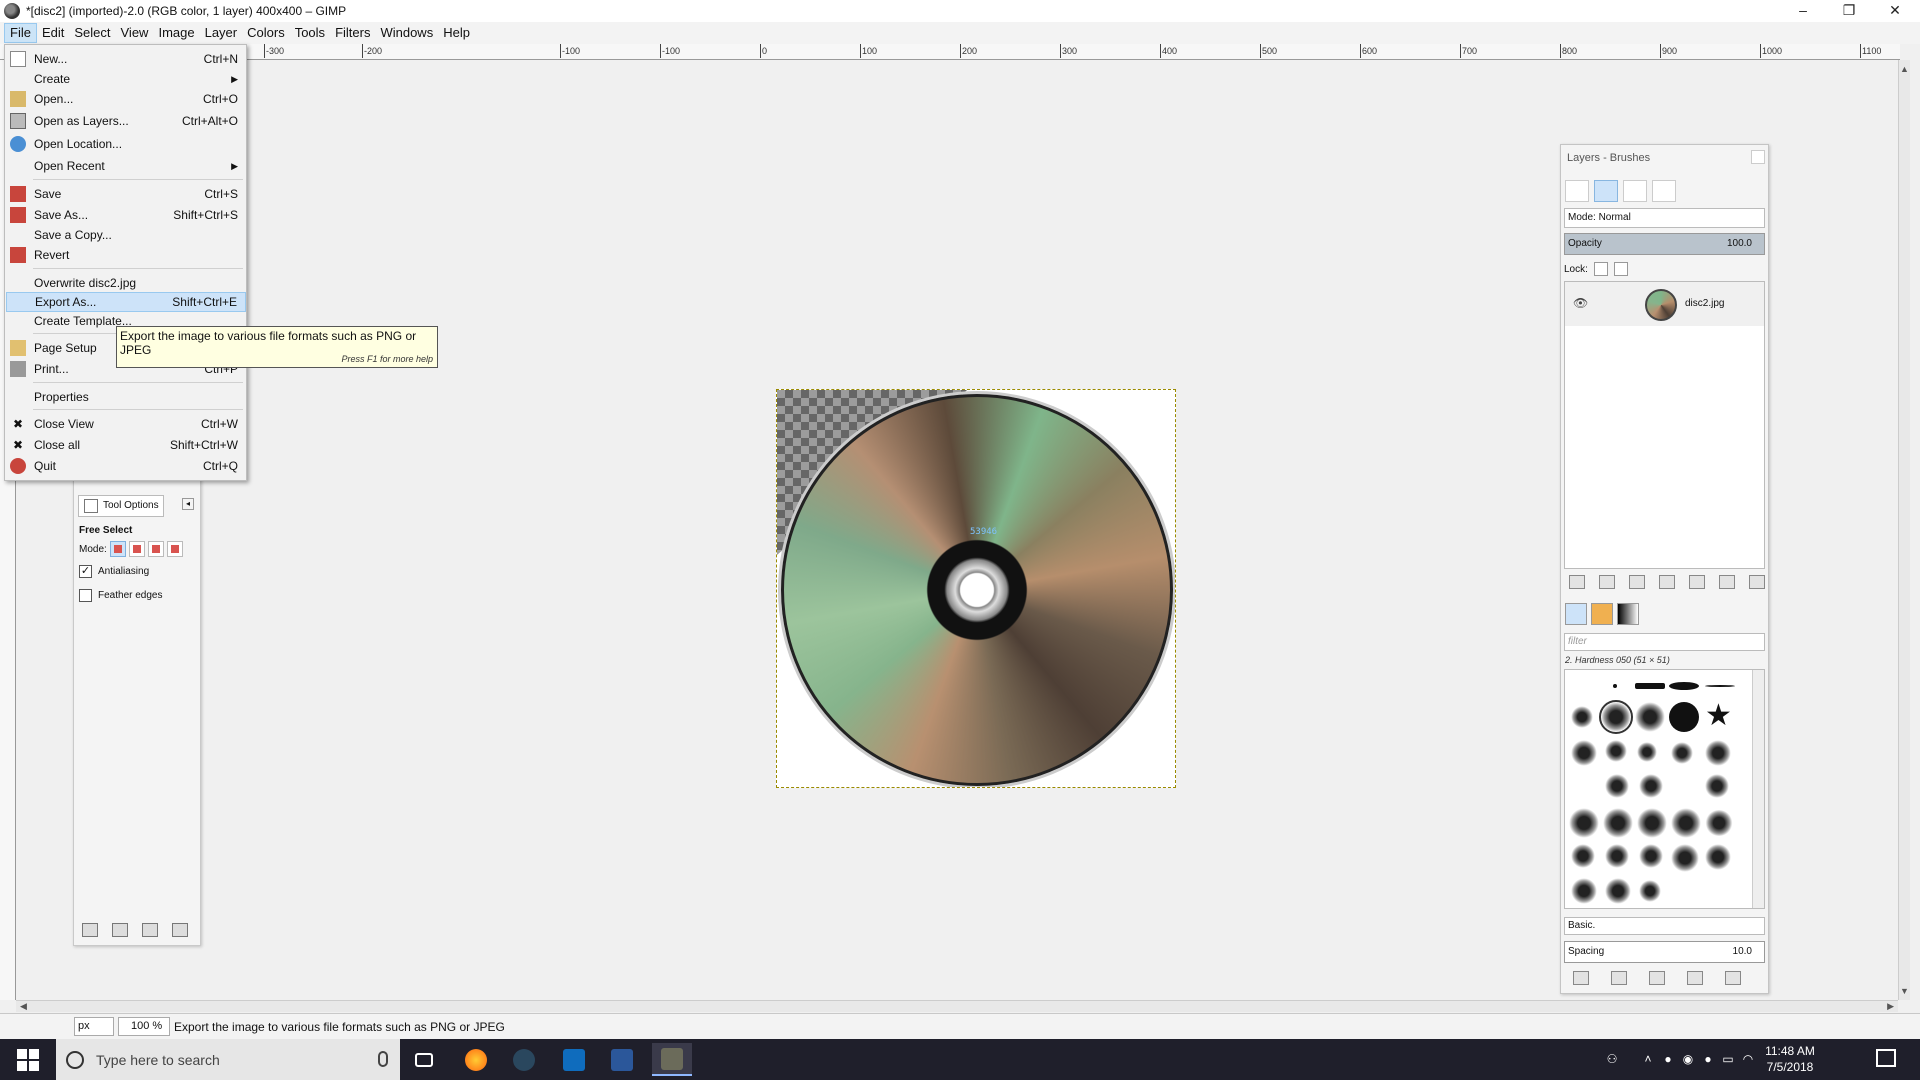 The image size is (1920, 1080). I want to click on reset-options-icon, so click(180, 930).